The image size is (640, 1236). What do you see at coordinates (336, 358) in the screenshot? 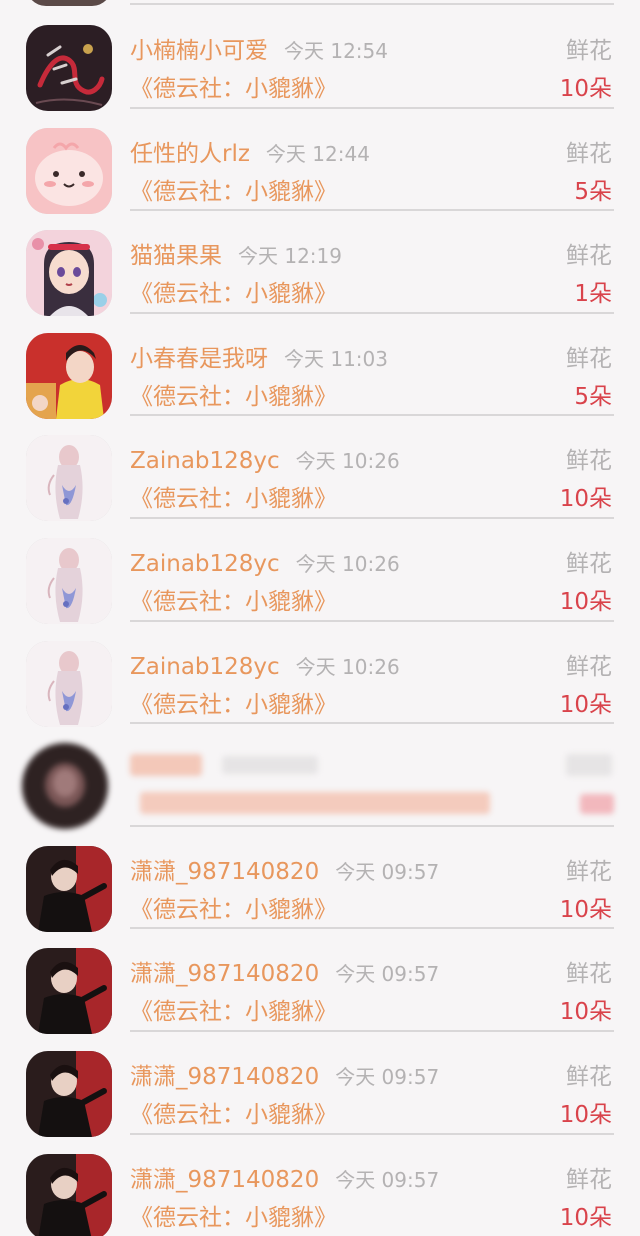
I see `timestamp: 今天 11:03` at bounding box center [336, 358].